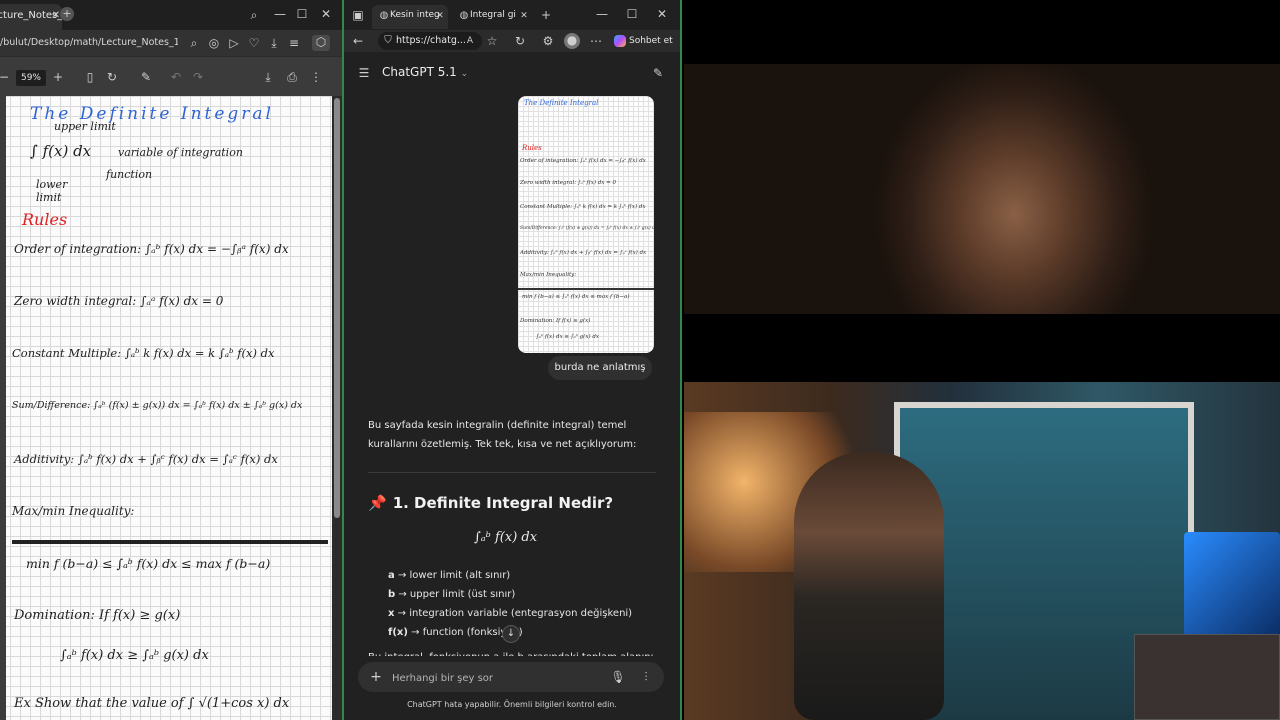 This screenshot has width=1280, height=720. What do you see at coordinates (493, 15) in the screenshot?
I see `tab-integral-label: Integral gi` at bounding box center [493, 15].